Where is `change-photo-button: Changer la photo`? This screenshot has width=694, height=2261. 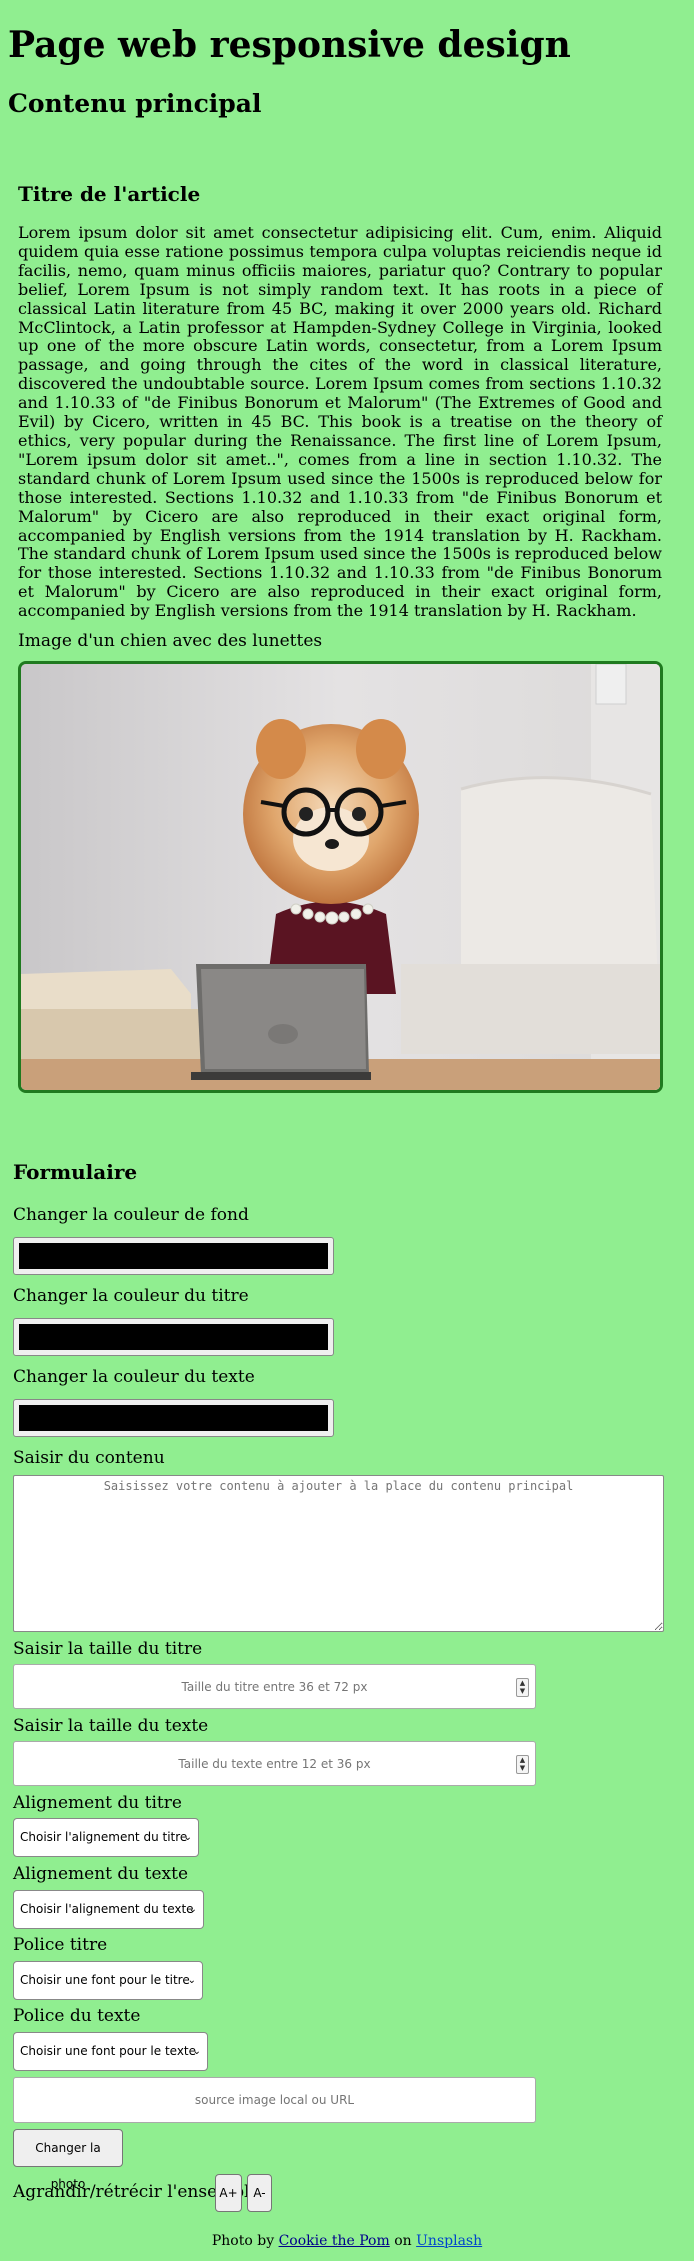
change-photo-button: Changer la photo is located at coordinates (68, 2160).